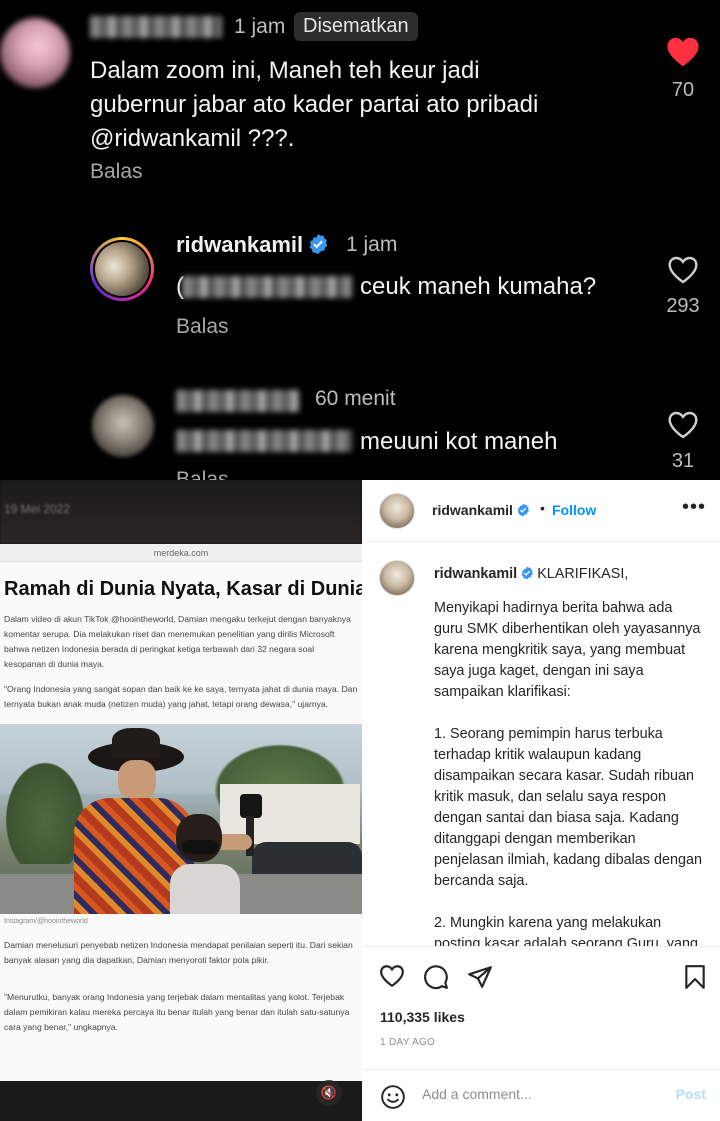 The height and width of the screenshot is (1121, 720). Describe the element at coordinates (122, 269) in the screenshot. I see `ridwankamil-avatar` at that location.